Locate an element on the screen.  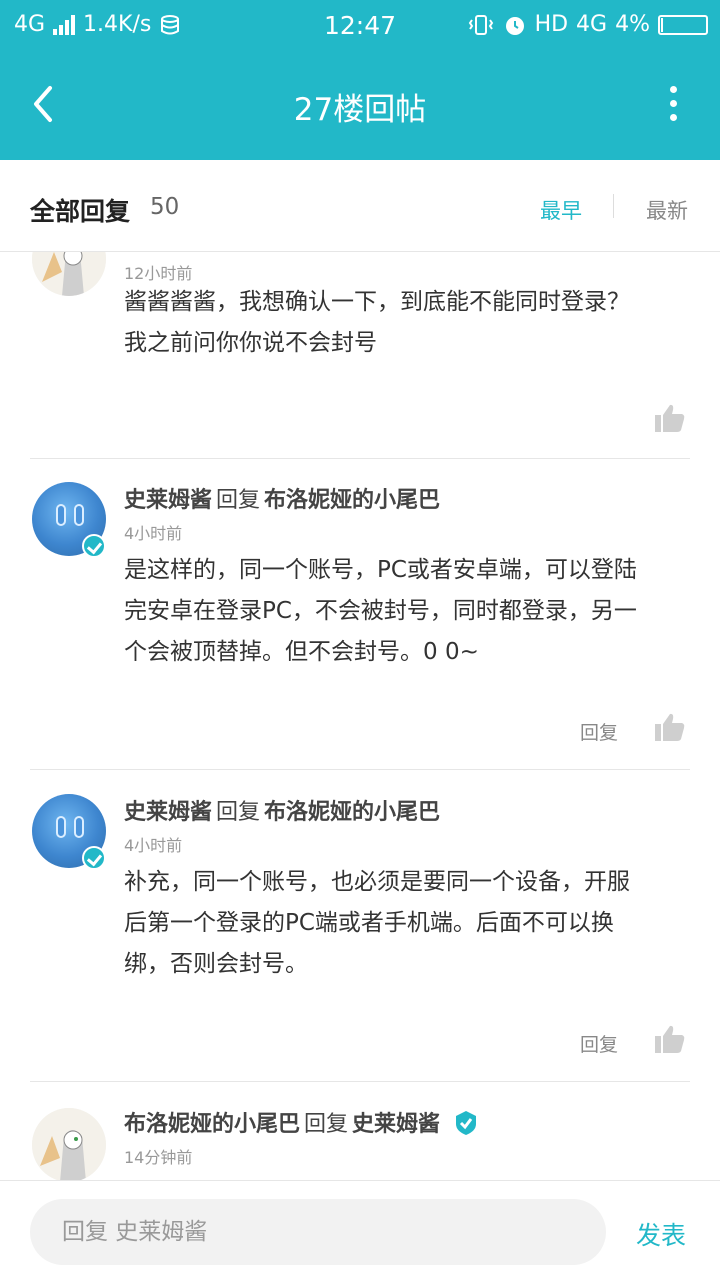
reply-time: 12小时前 is located at coordinates (158, 273).